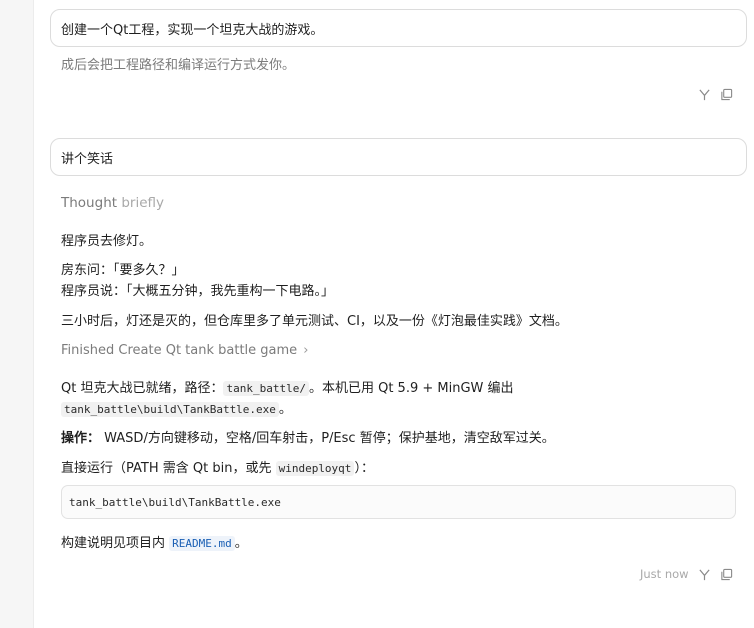  What do you see at coordinates (142, 388) in the screenshot?
I see `result-text: Qt 坦克大战已就绪，路径：` at bounding box center [142, 388].